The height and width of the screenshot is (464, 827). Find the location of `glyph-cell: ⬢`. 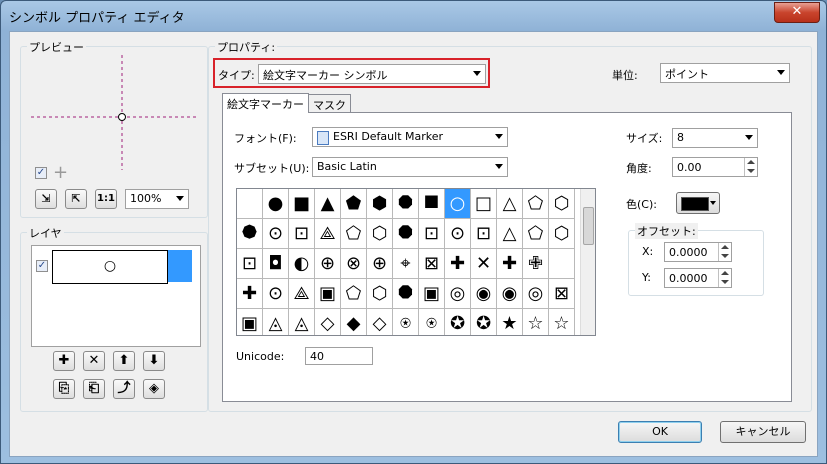

glyph-cell: ⬢ is located at coordinates (380, 204).